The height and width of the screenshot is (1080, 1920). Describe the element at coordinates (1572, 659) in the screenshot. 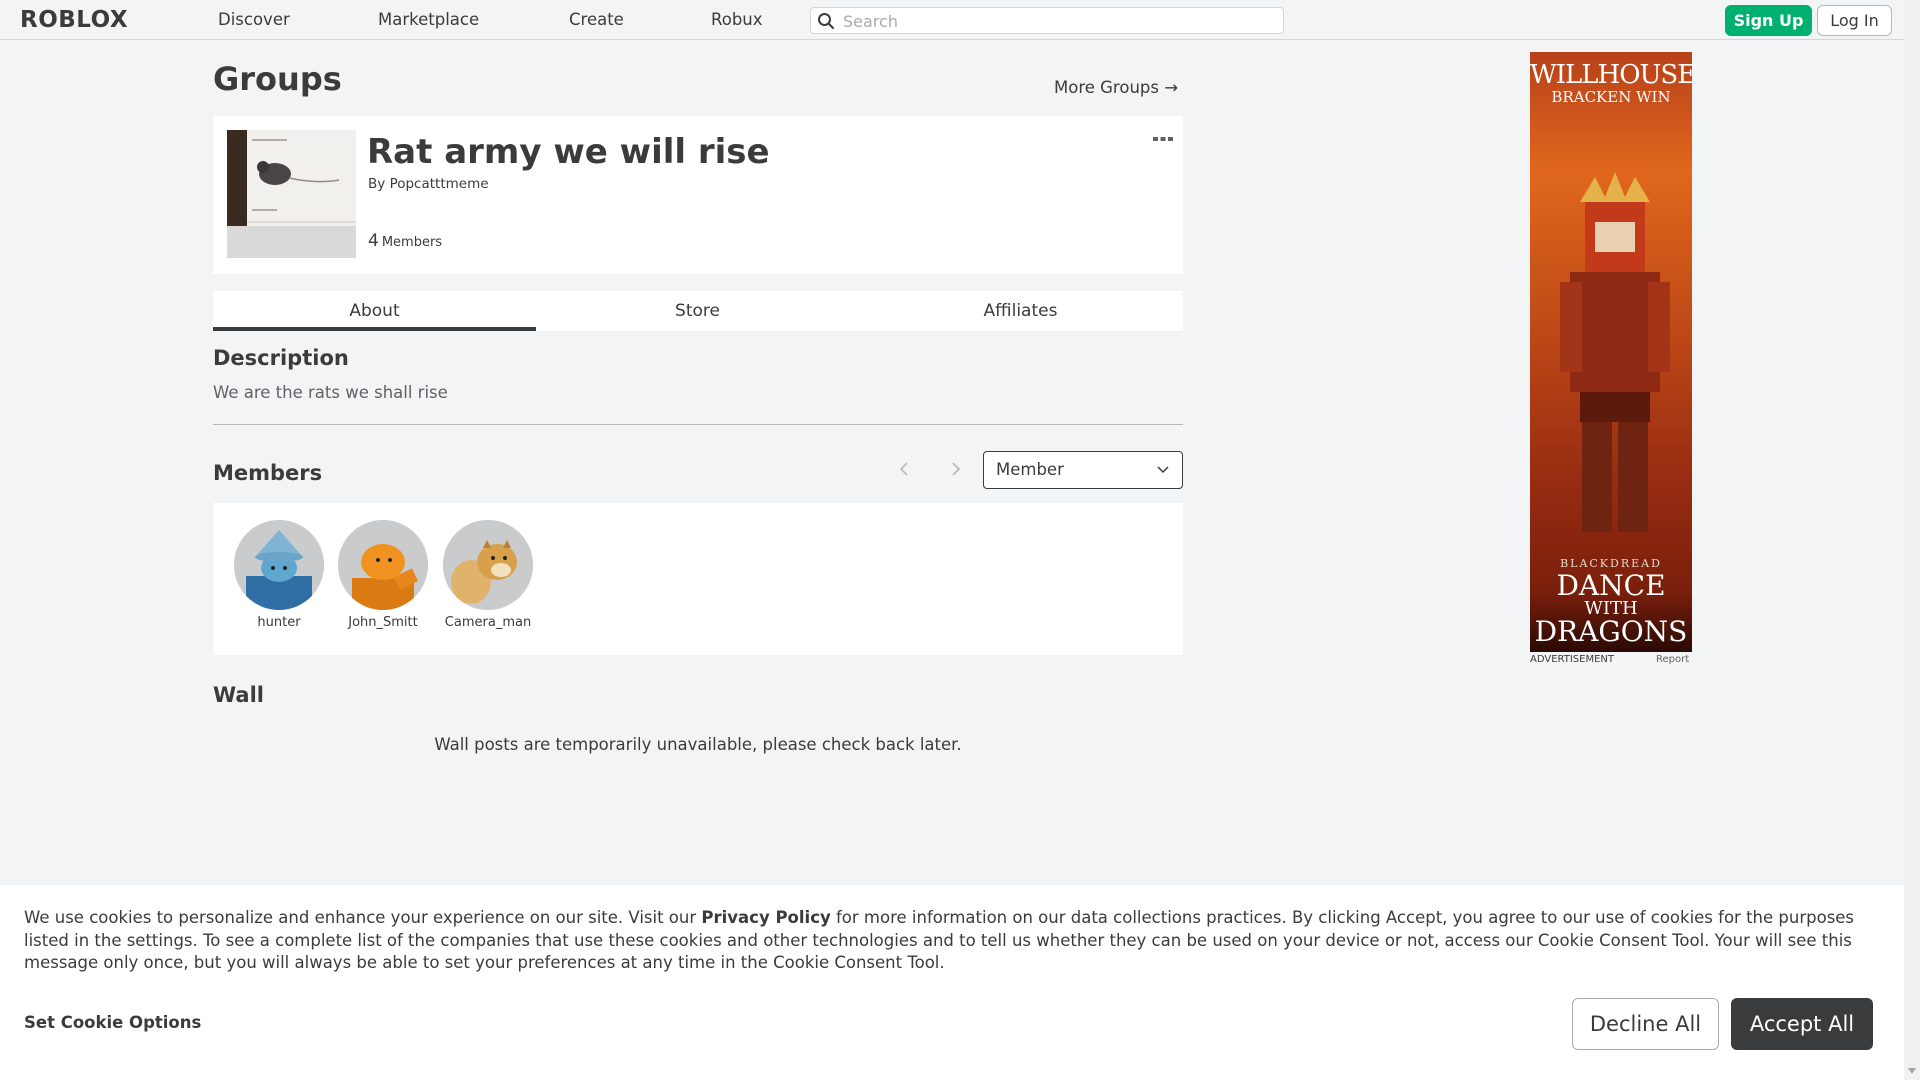

I see `advertisement-label: ADVERTISEMENT` at that location.